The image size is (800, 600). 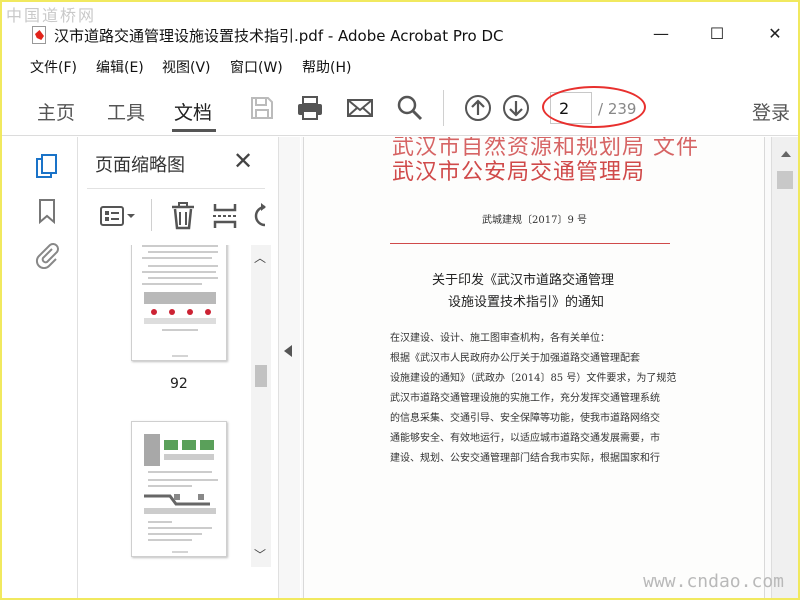 What do you see at coordinates (47, 211) in the screenshot?
I see `bookmark-icon` at bounding box center [47, 211].